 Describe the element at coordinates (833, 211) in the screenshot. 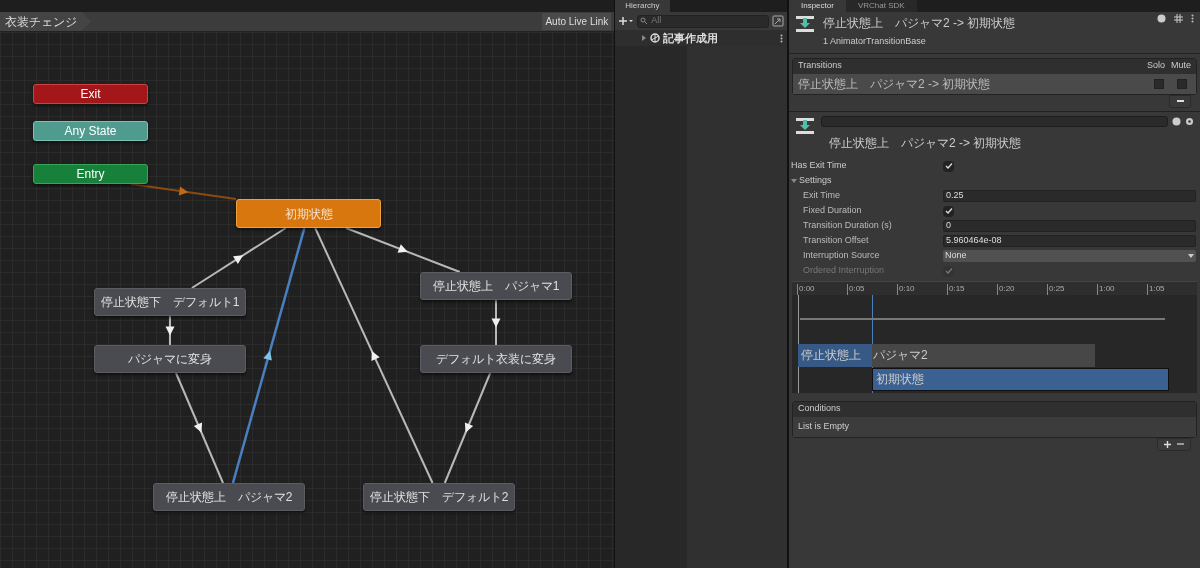

I see `field-label: Fixed Duration` at that location.